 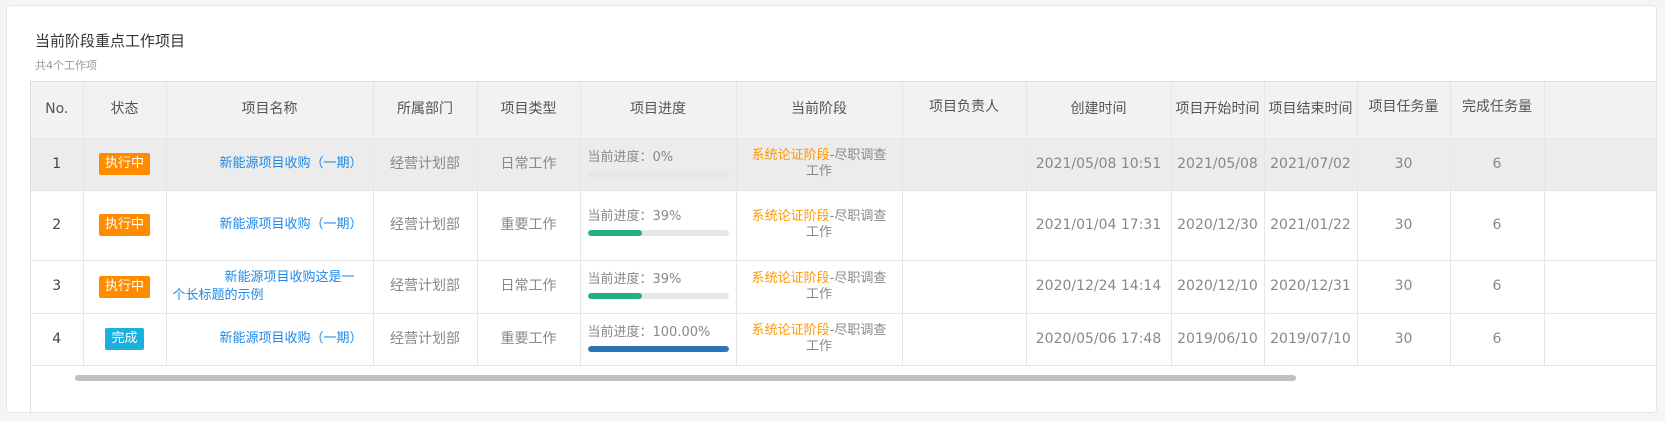 I want to click on progress-fill, so click(x=615, y=232).